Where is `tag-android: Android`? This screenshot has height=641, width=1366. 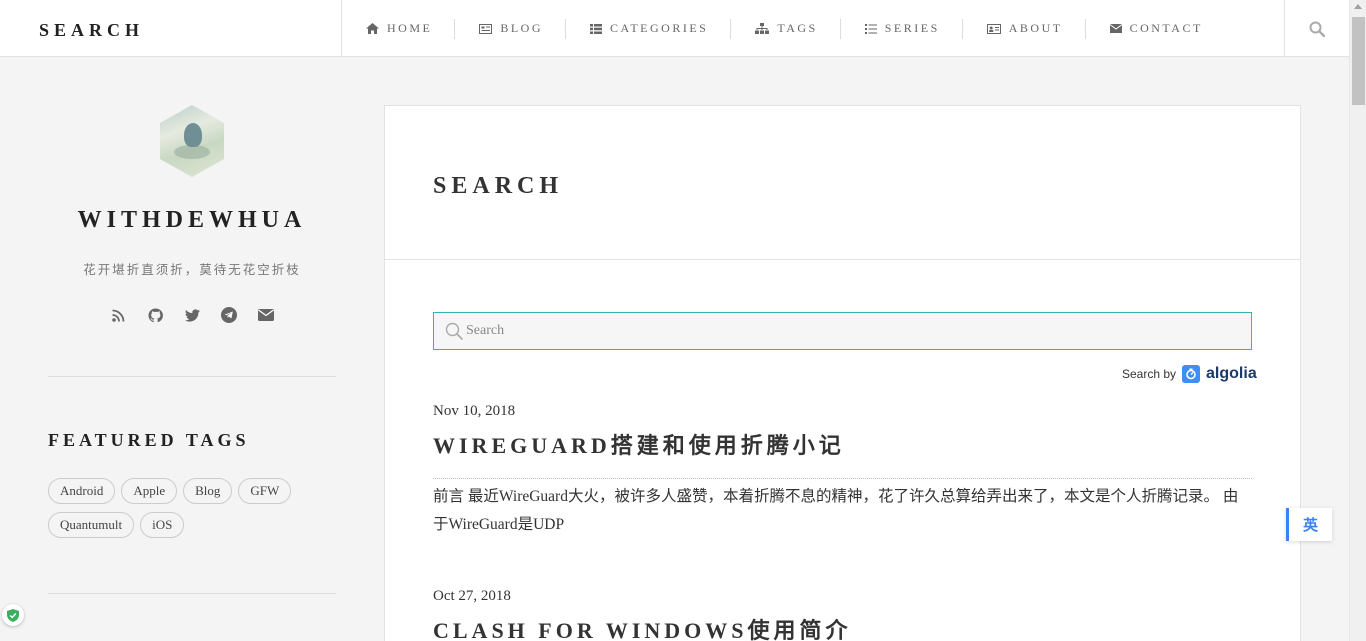
tag-android: Android is located at coordinates (82, 491).